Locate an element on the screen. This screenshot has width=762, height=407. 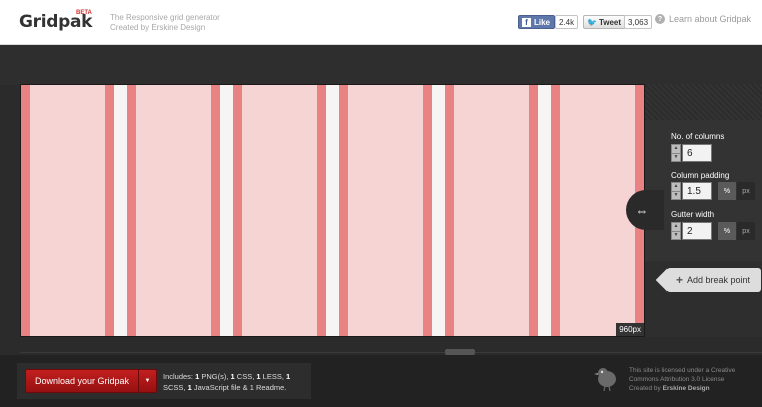
includes-prefix: Includes: is located at coordinates (179, 376).